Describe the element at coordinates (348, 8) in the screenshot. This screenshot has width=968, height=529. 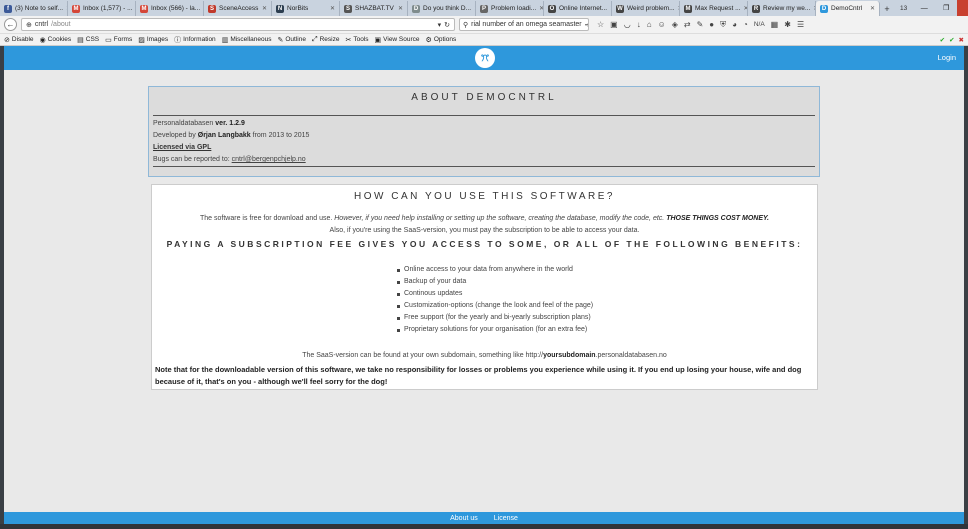
I see `tab-favicon-icon: S` at that location.